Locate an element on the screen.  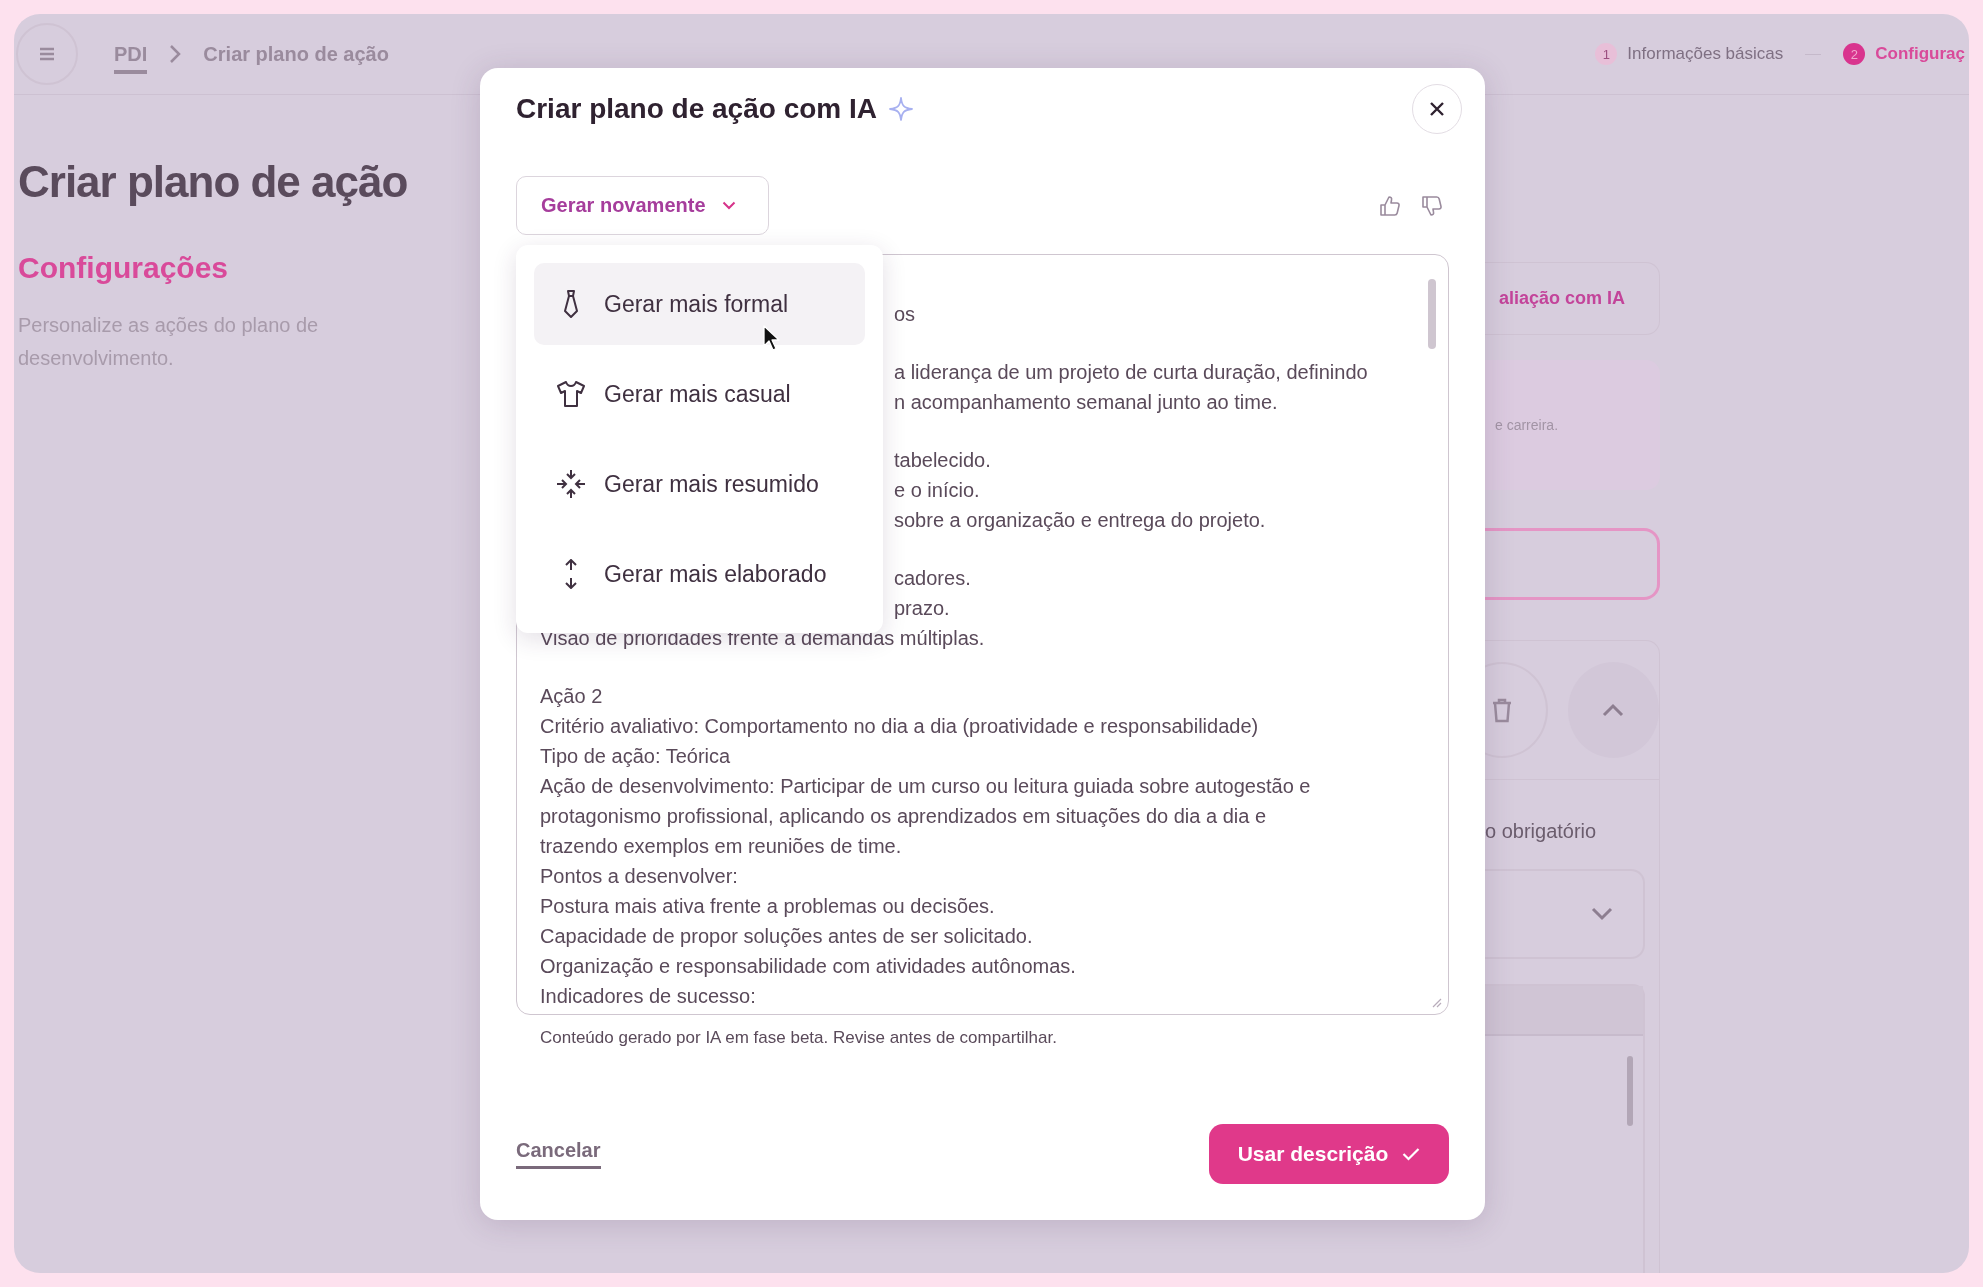
compress-arrows-icon is located at coordinates (571, 484).